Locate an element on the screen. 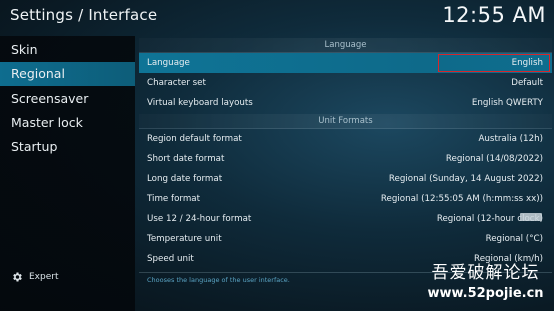 This screenshot has width=554, height=311. sidebar-item-regional: Regional is located at coordinates (67, 74).